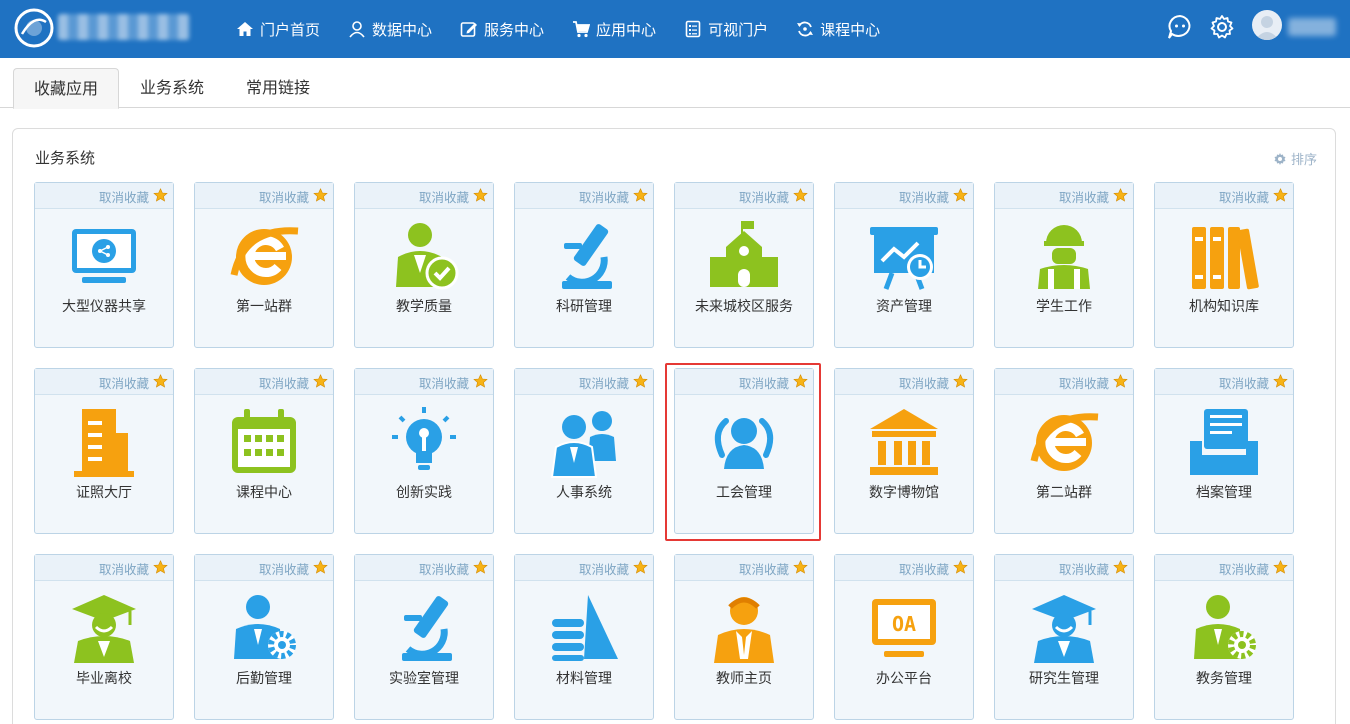 The width and height of the screenshot is (1350, 724). I want to click on app-card: 取消收藏 数字博物馆, so click(904, 451).